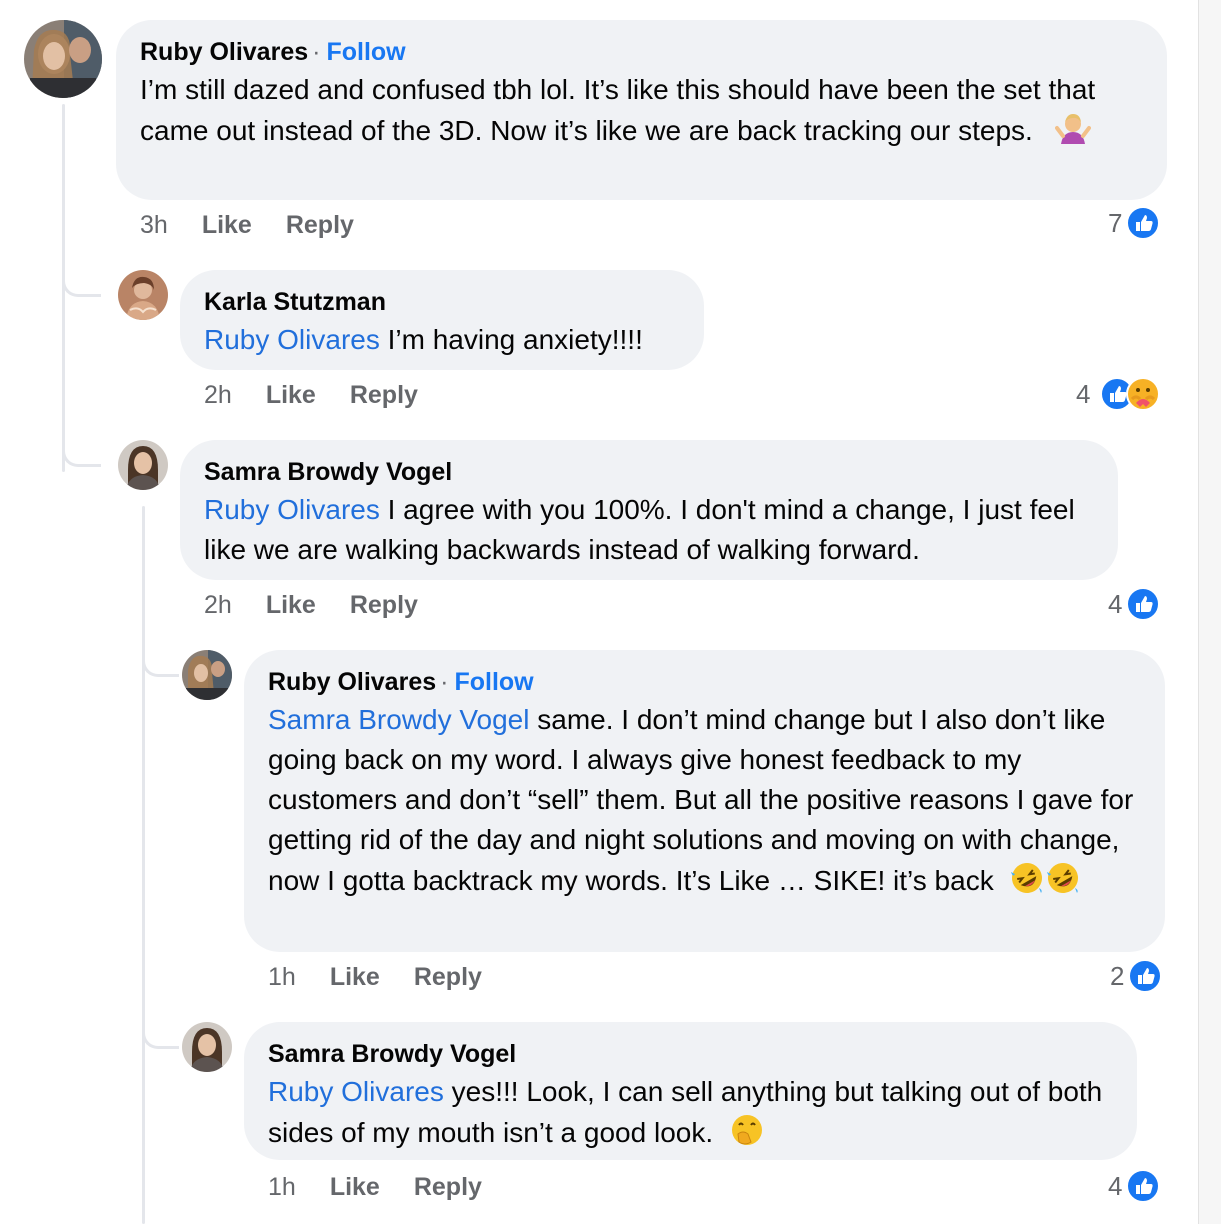 The image size is (1221, 1224). Describe the element at coordinates (1115, 223) in the screenshot. I see `reaction-count: 7` at that location.